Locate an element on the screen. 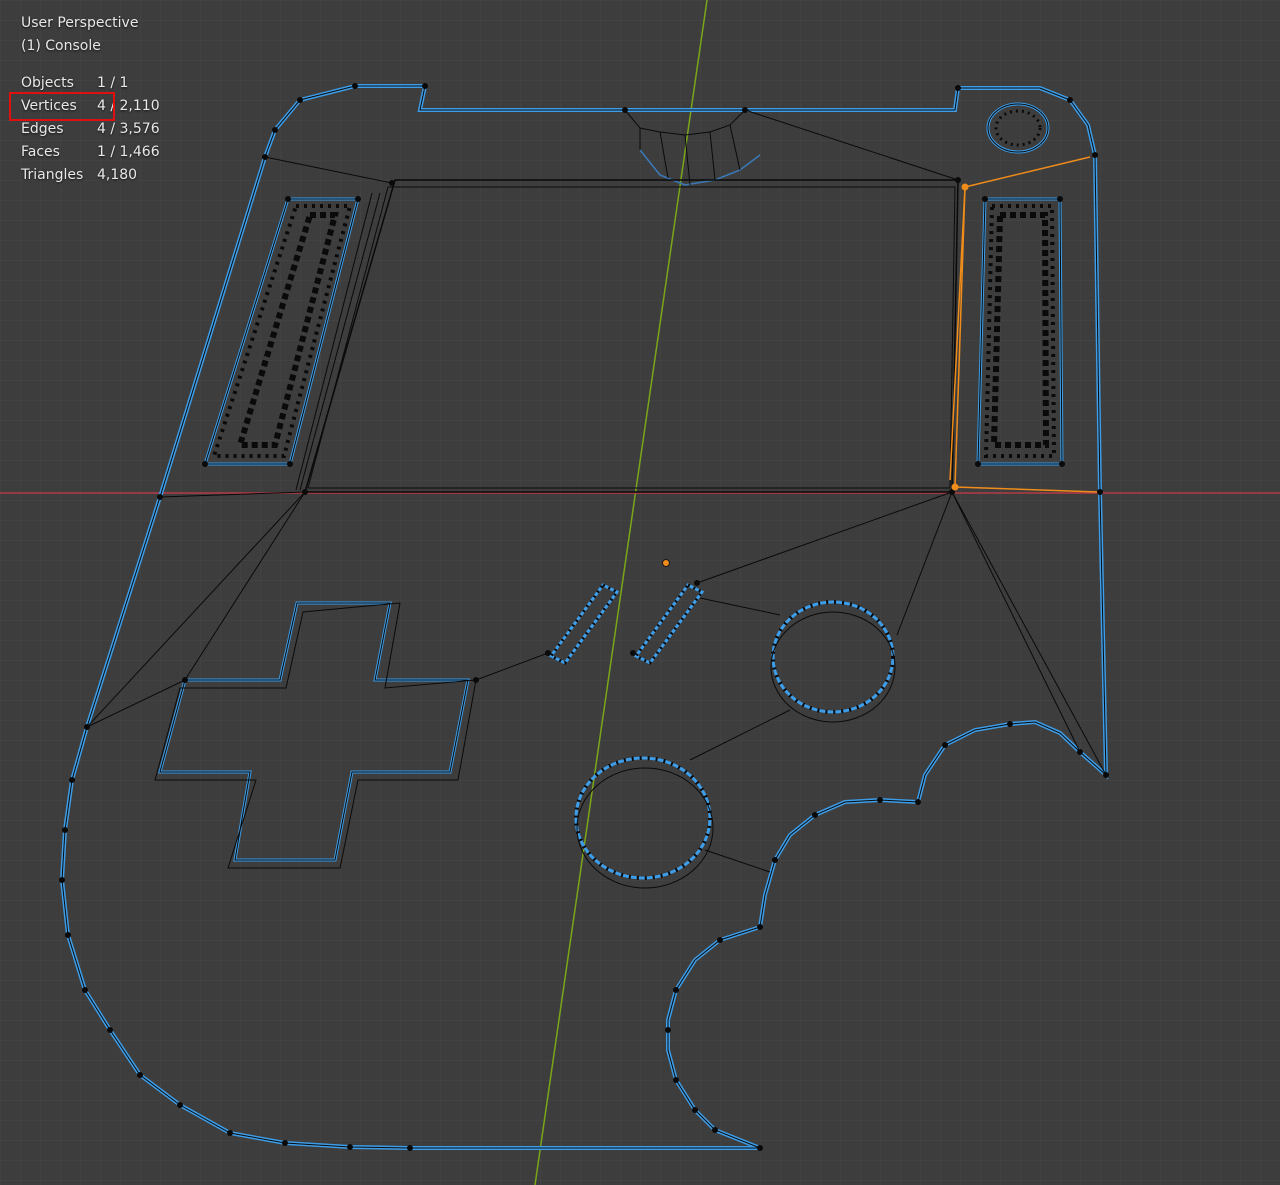  stat-value: 4 / 3,576 is located at coordinates (128, 129).